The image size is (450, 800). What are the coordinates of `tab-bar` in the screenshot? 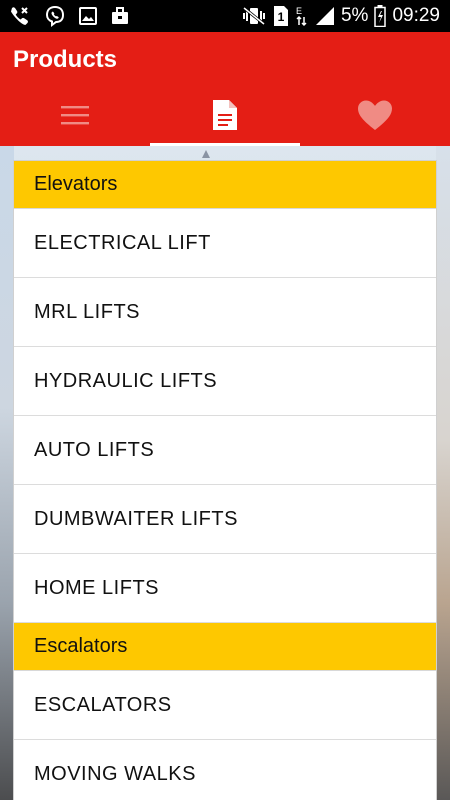 It's located at (225, 117).